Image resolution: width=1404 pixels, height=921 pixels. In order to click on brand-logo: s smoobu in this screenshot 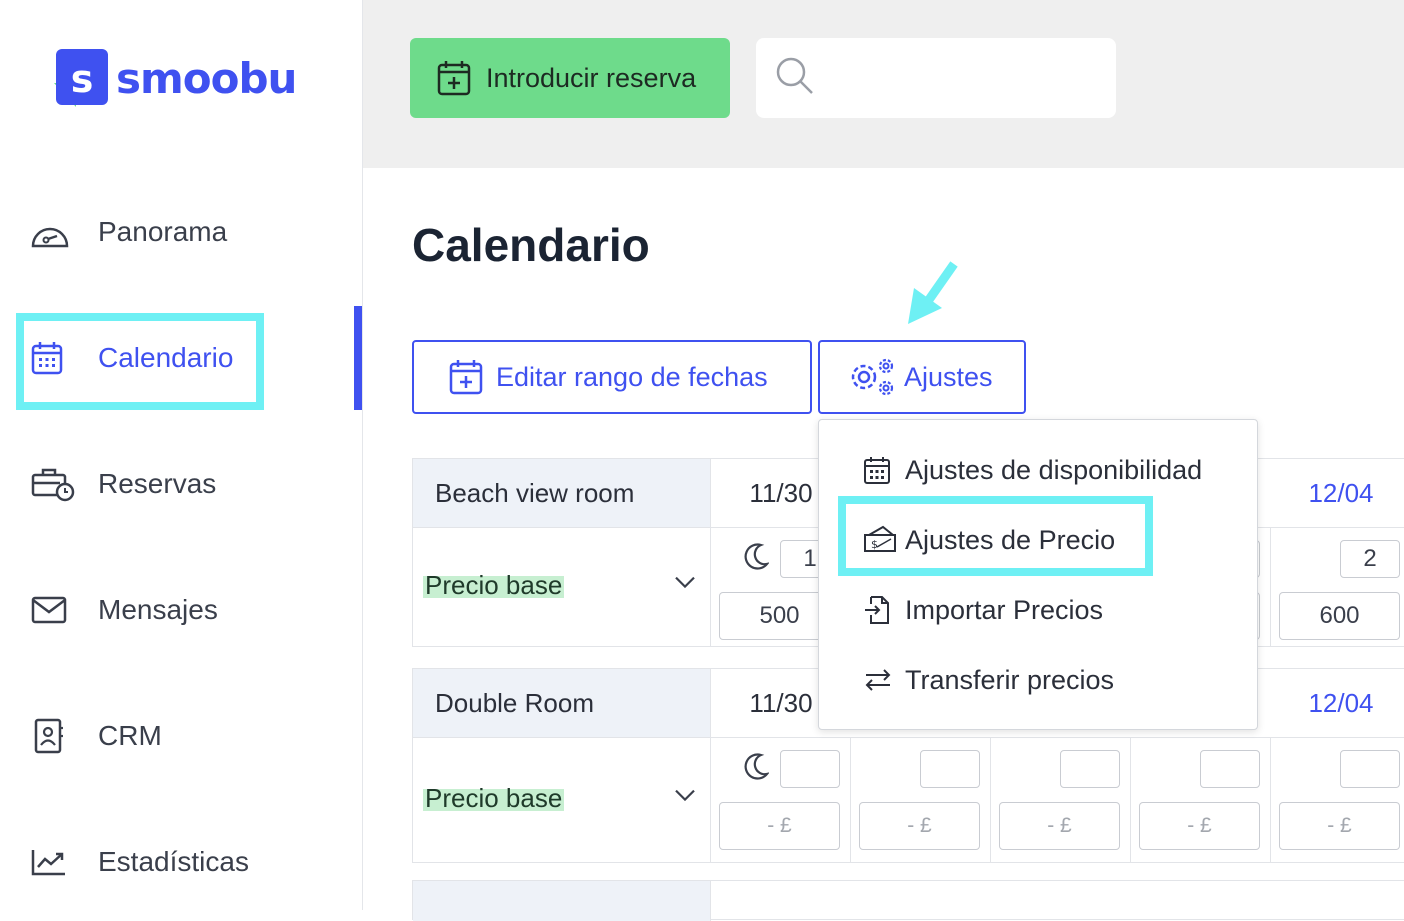, I will do `click(173, 78)`.